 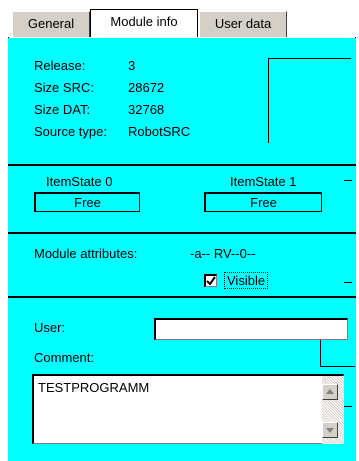 What do you see at coordinates (86, 253) in the screenshot?
I see `module-attributes-label: Module attributes:` at bounding box center [86, 253].